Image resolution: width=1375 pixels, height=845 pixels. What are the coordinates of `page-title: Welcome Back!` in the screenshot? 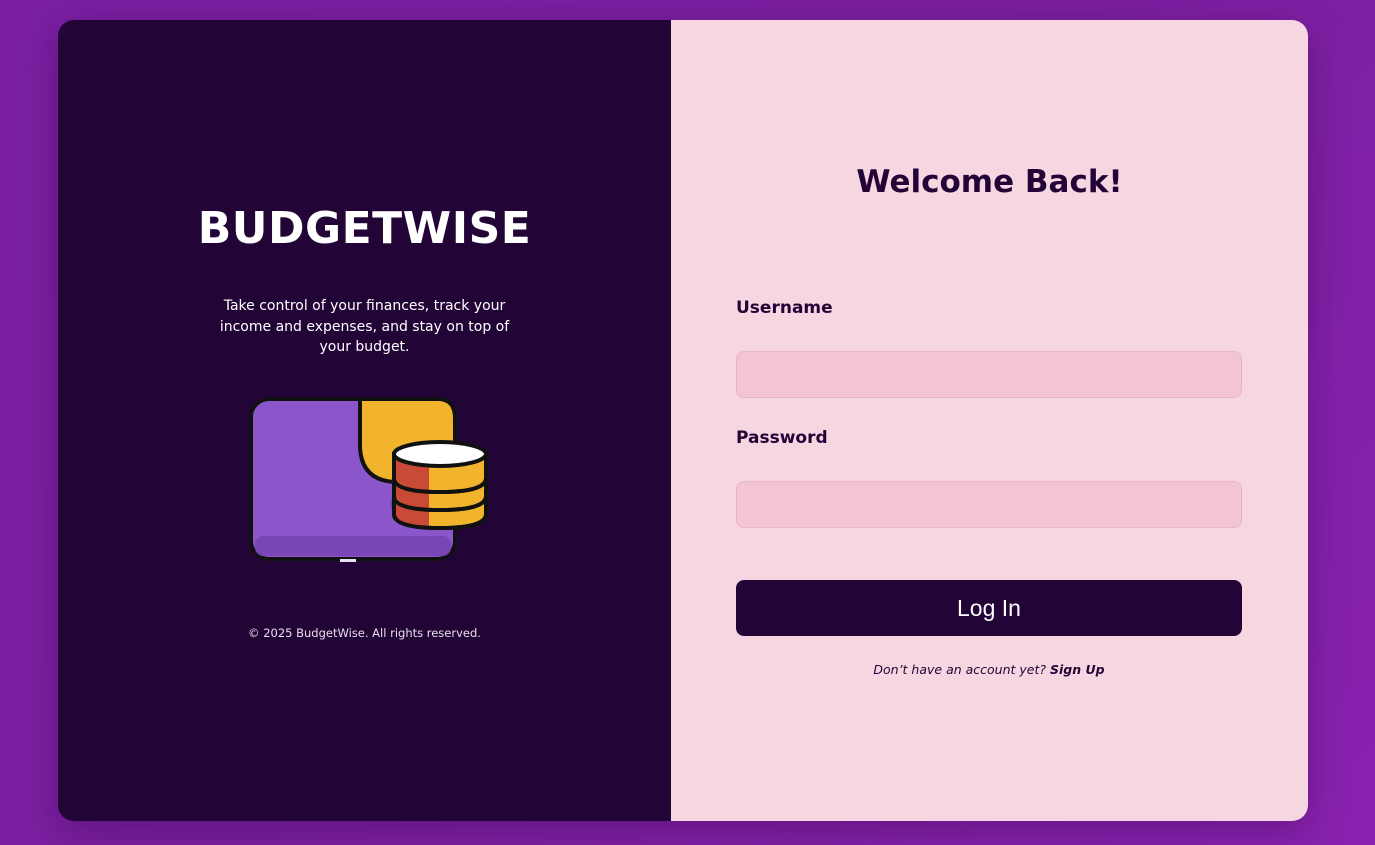 It's located at (989, 182).